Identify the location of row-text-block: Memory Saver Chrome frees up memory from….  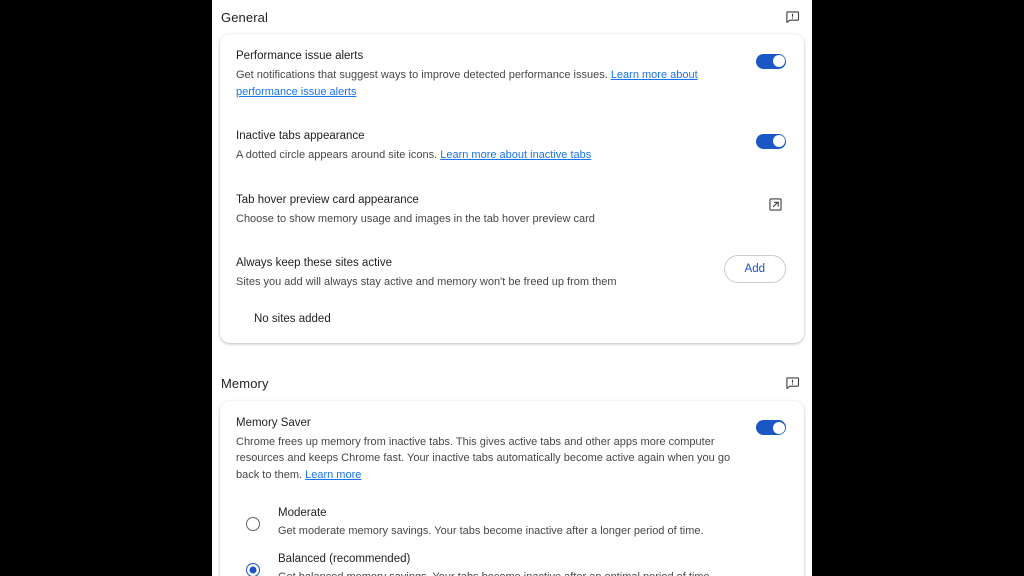
(496, 449).